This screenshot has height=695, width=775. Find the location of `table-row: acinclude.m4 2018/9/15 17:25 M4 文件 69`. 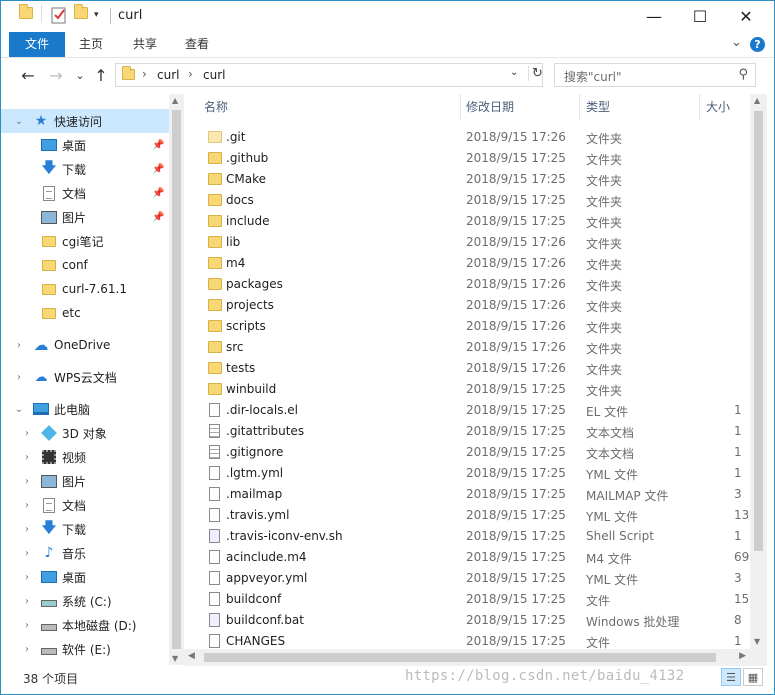

table-row: acinclude.m4 2018/9/15 17:25 M4 文件 69 is located at coordinates (467, 557).